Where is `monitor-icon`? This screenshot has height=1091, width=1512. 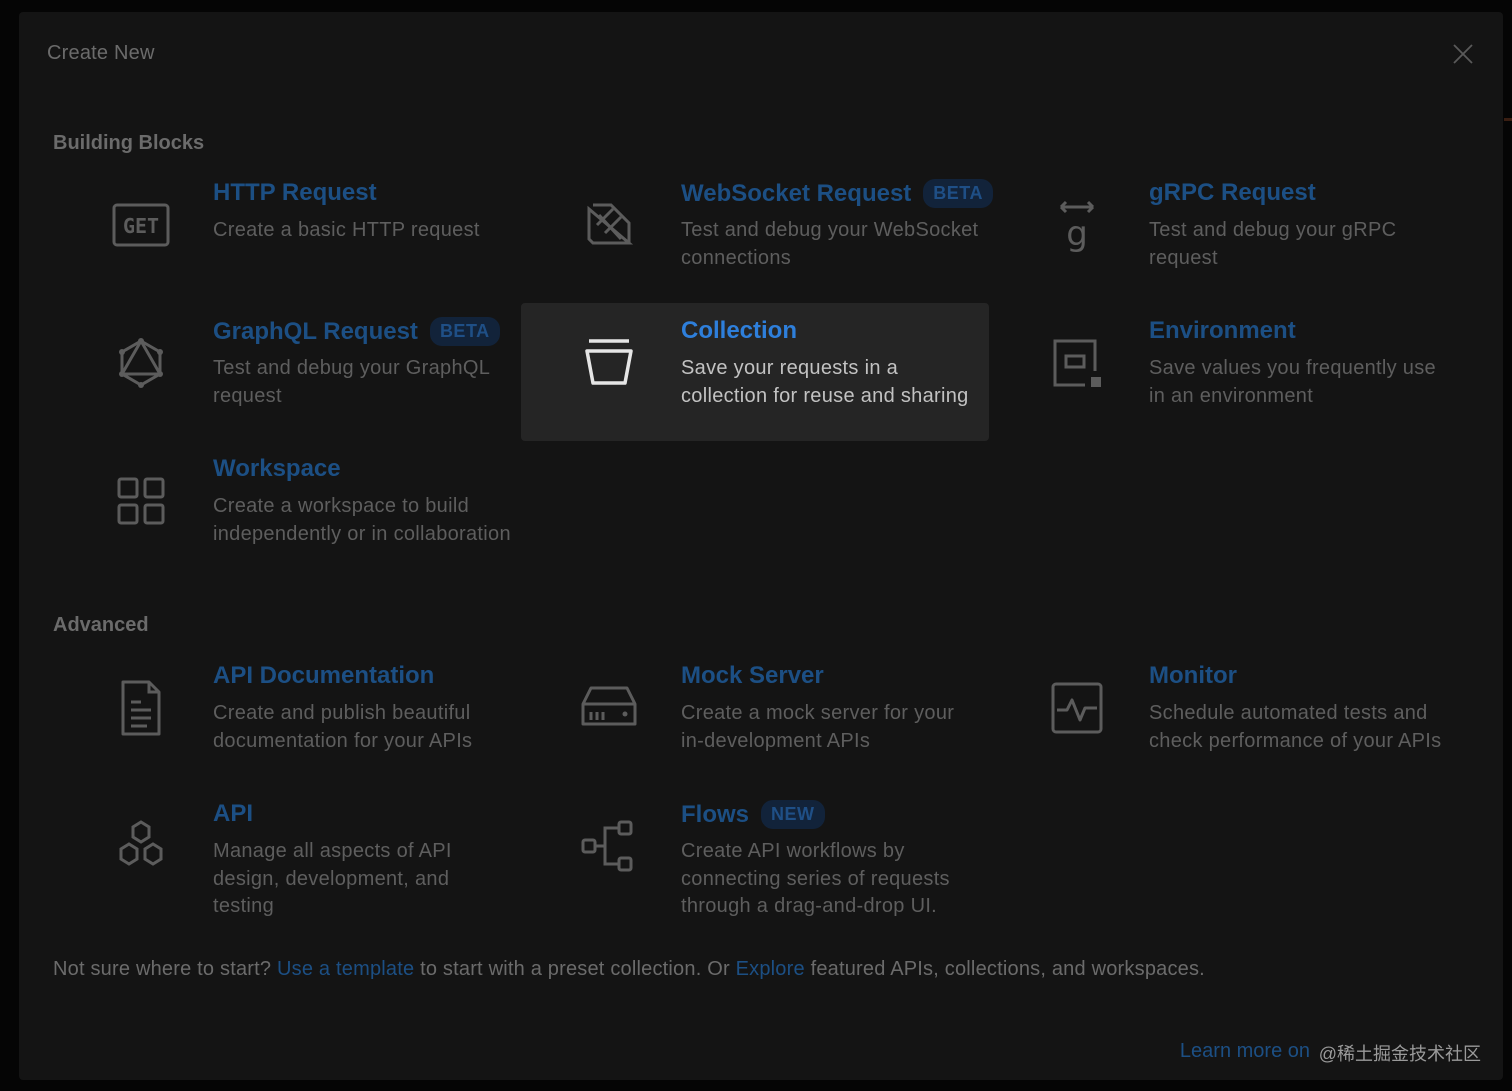
monitor-icon is located at coordinates (1077, 708).